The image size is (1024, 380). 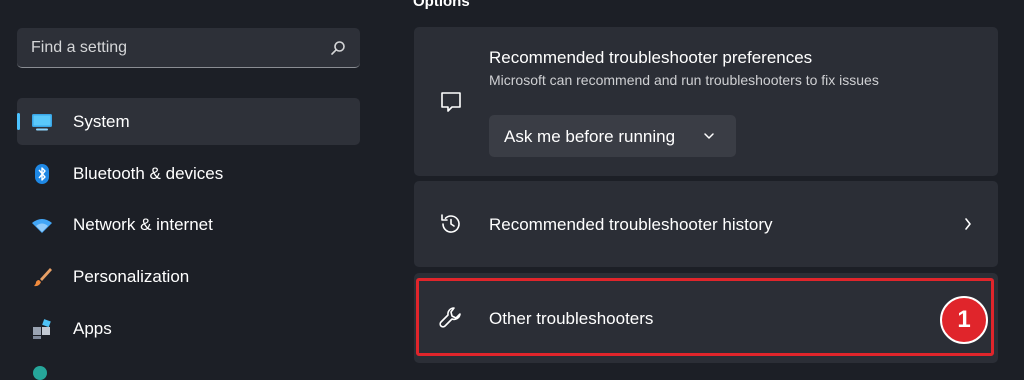 What do you see at coordinates (42, 174) in the screenshot?
I see `bluetooth-icon` at bounding box center [42, 174].